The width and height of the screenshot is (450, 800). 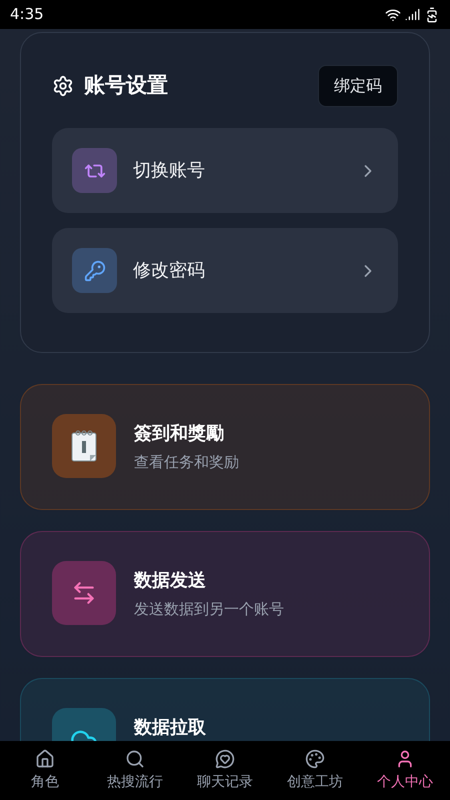 What do you see at coordinates (225, 170) in the screenshot?
I see `settings-row: 切换账号` at bounding box center [225, 170].